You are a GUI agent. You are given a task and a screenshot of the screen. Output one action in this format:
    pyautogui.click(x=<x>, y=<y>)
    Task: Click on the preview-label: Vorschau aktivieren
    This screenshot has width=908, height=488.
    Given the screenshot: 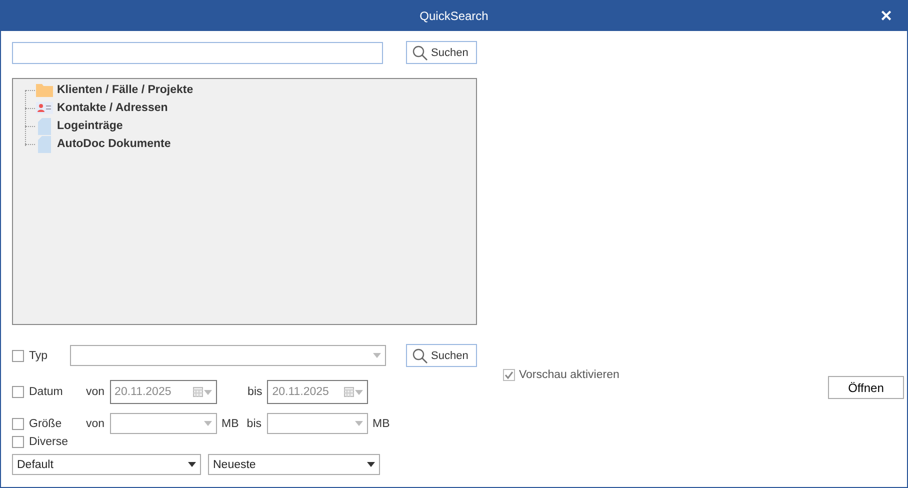 What is the action you would take?
    pyautogui.click(x=569, y=375)
    